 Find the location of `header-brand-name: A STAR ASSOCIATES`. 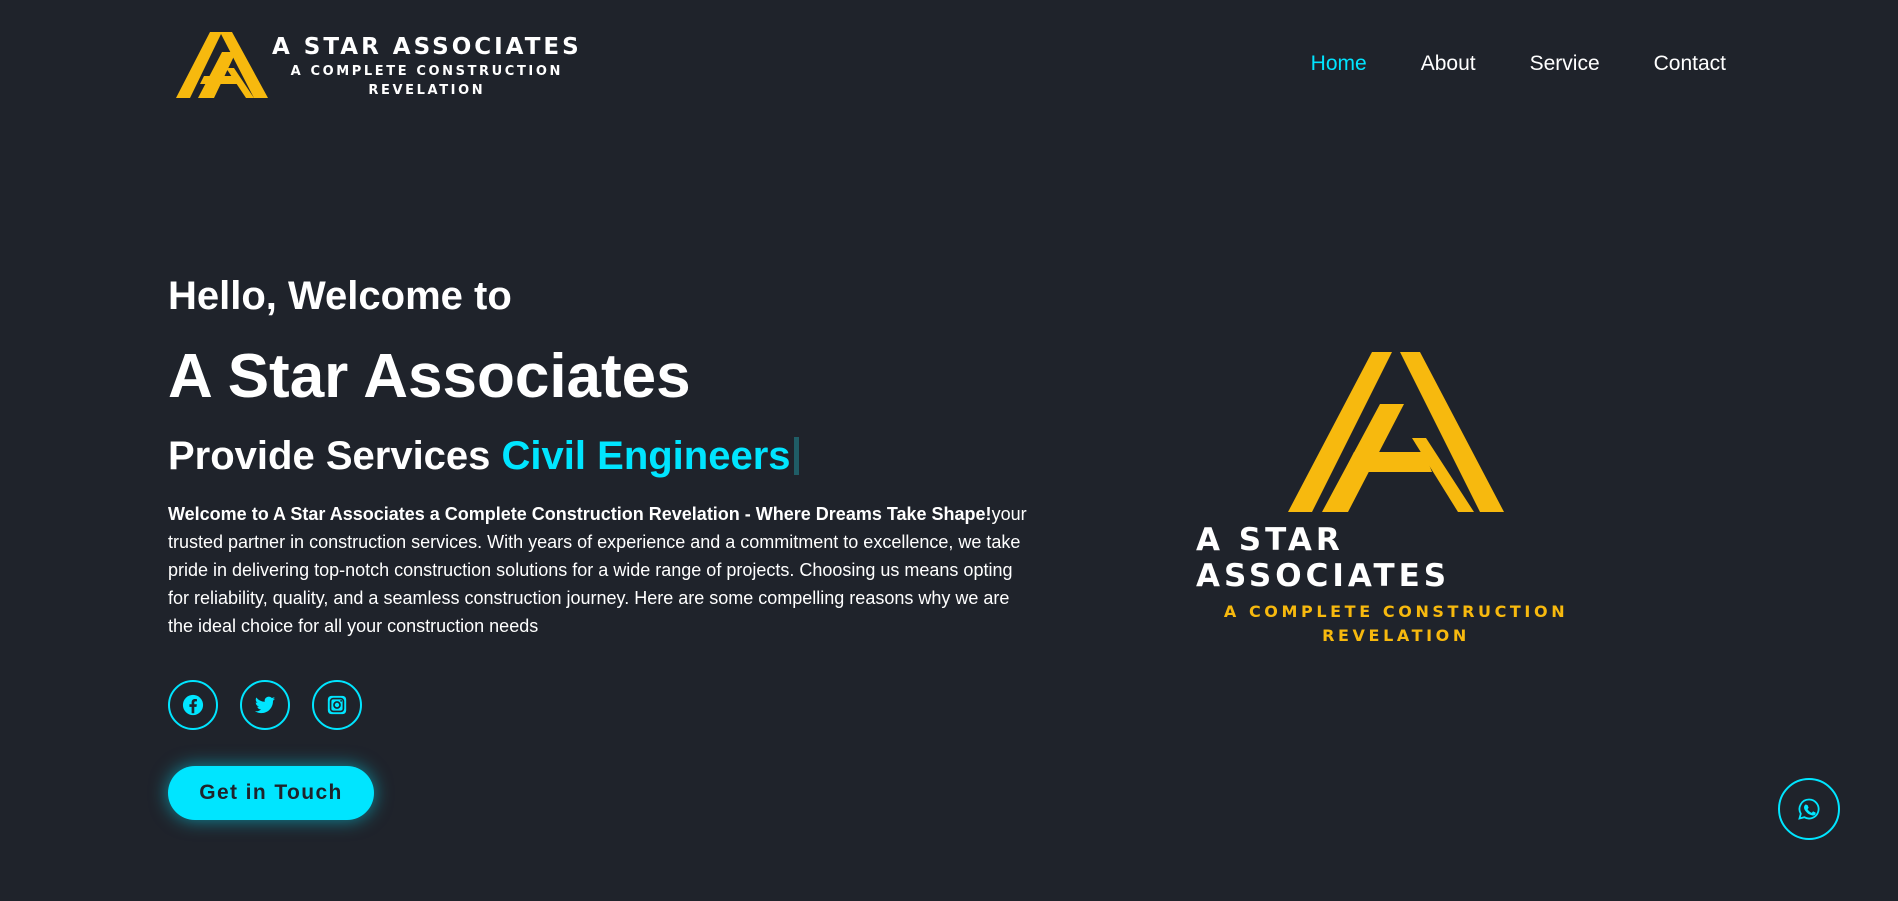

header-brand-name: A STAR ASSOCIATES is located at coordinates (427, 47).